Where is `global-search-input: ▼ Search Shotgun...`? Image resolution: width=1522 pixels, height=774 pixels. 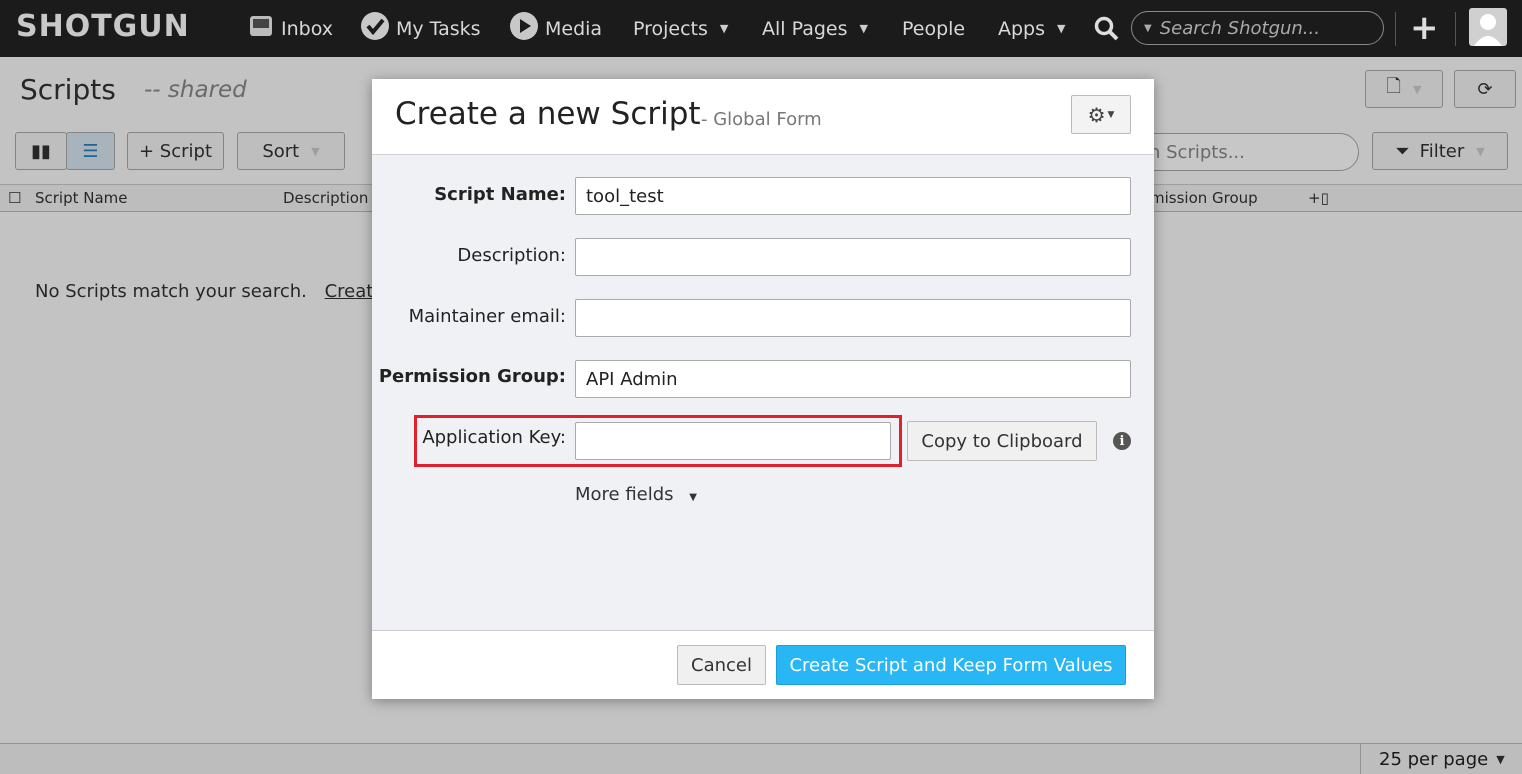
global-search-input: ▼ Search Shotgun... is located at coordinates (1257, 28).